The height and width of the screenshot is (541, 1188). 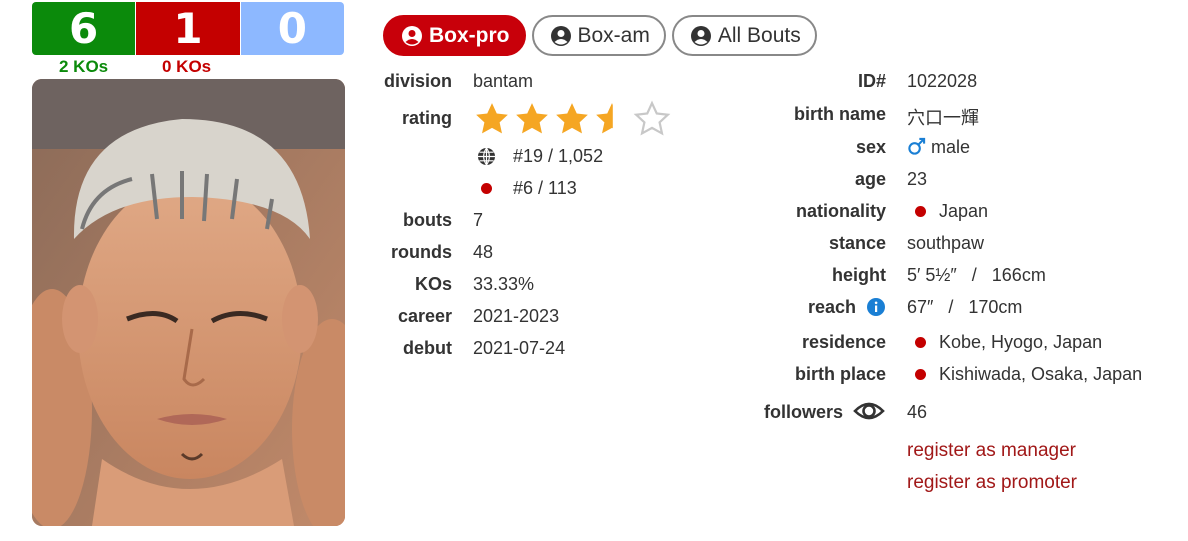 I want to click on tab-all-bouts: All Bouts, so click(x=744, y=35).